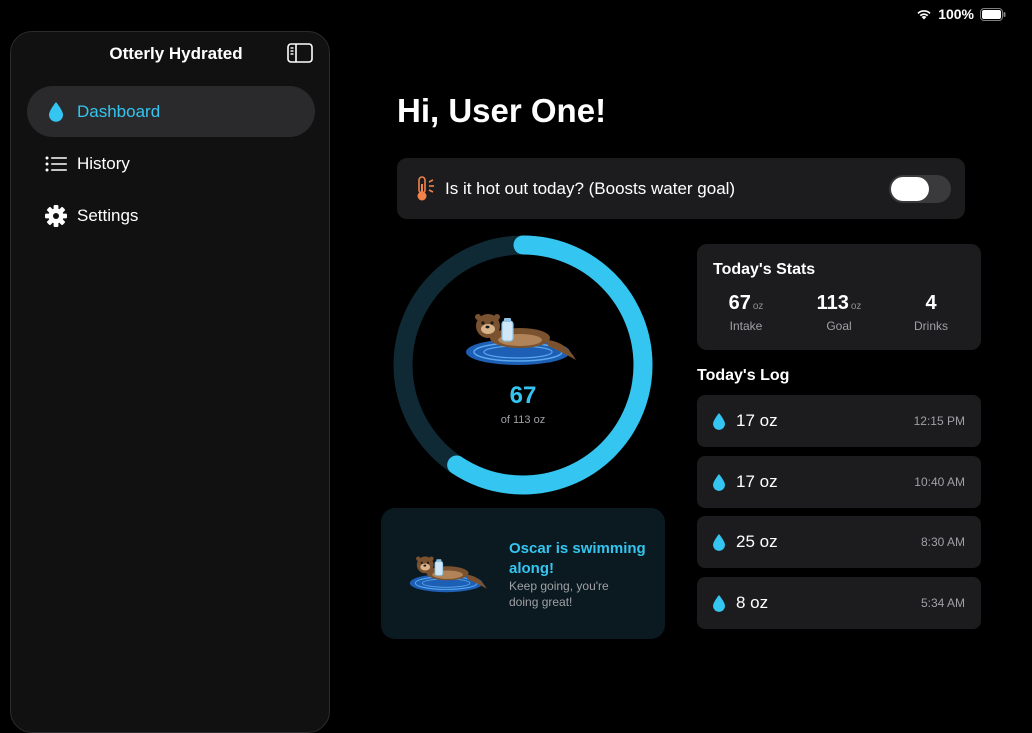 This screenshot has height=733, width=1032. What do you see at coordinates (523, 420) in the screenshot?
I see `intake-goal-text: of 113 oz` at bounding box center [523, 420].